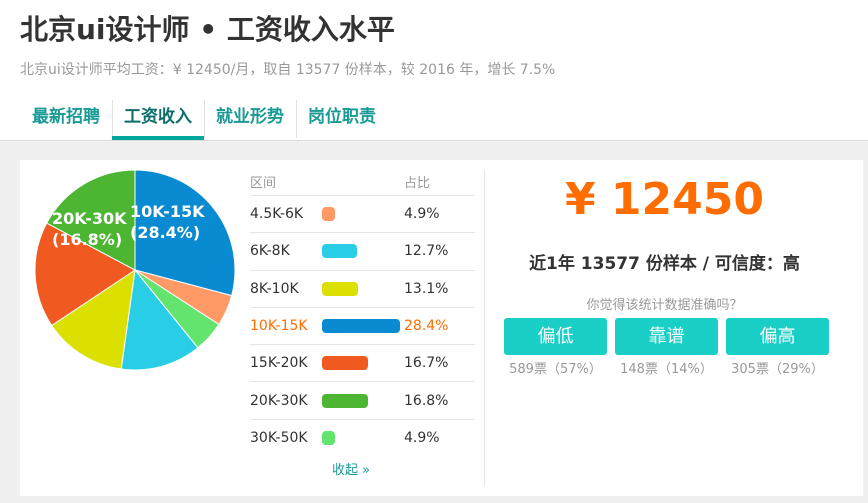  I want to click on pie-label-10k-15k-range: 10K-15K, so click(167, 211).